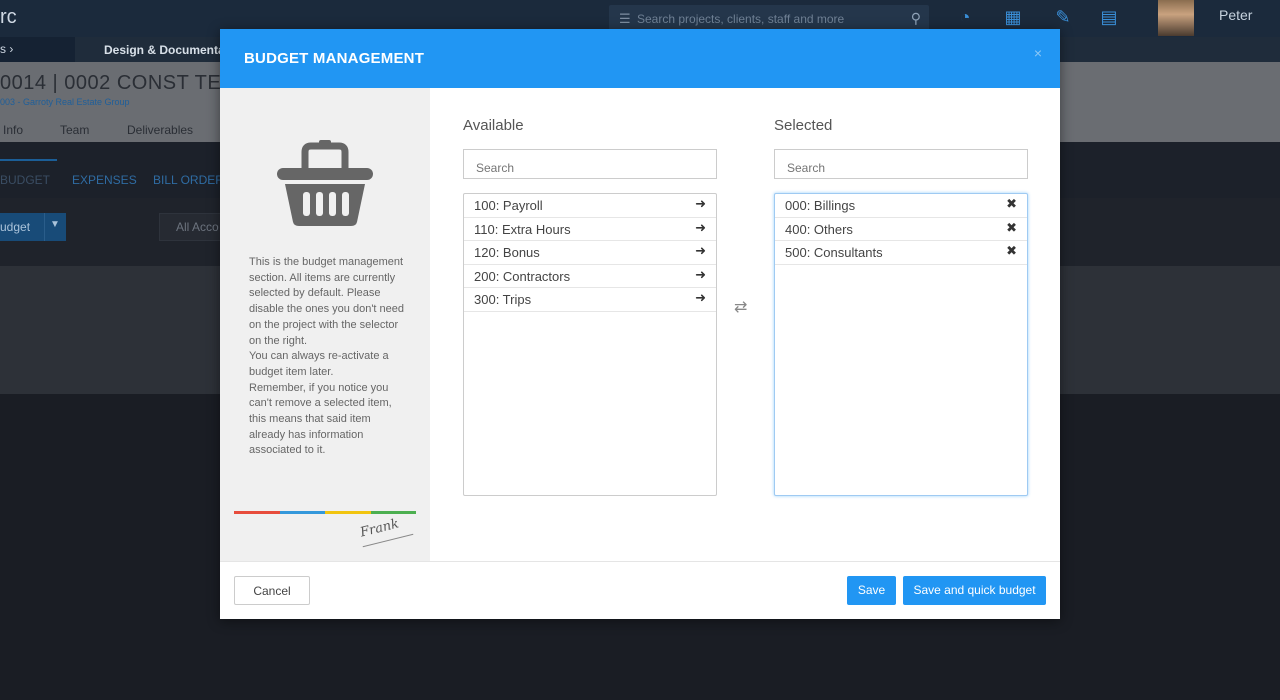  What do you see at coordinates (257, 512) in the screenshot?
I see `color-segment-red` at bounding box center [257, 512].